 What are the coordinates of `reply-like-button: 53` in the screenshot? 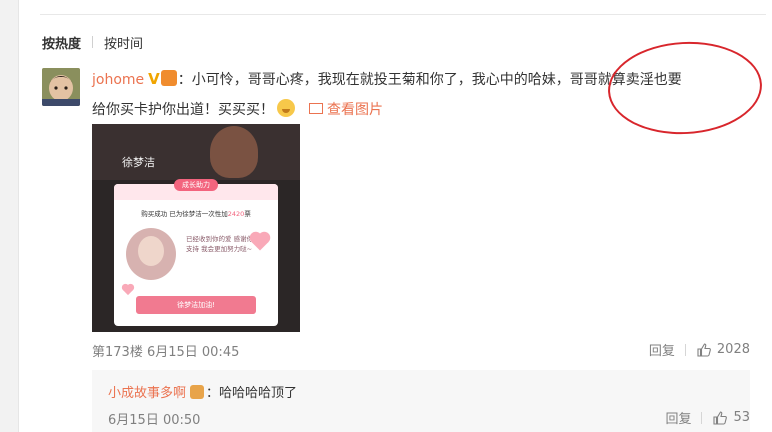 It's located at (731, 418).